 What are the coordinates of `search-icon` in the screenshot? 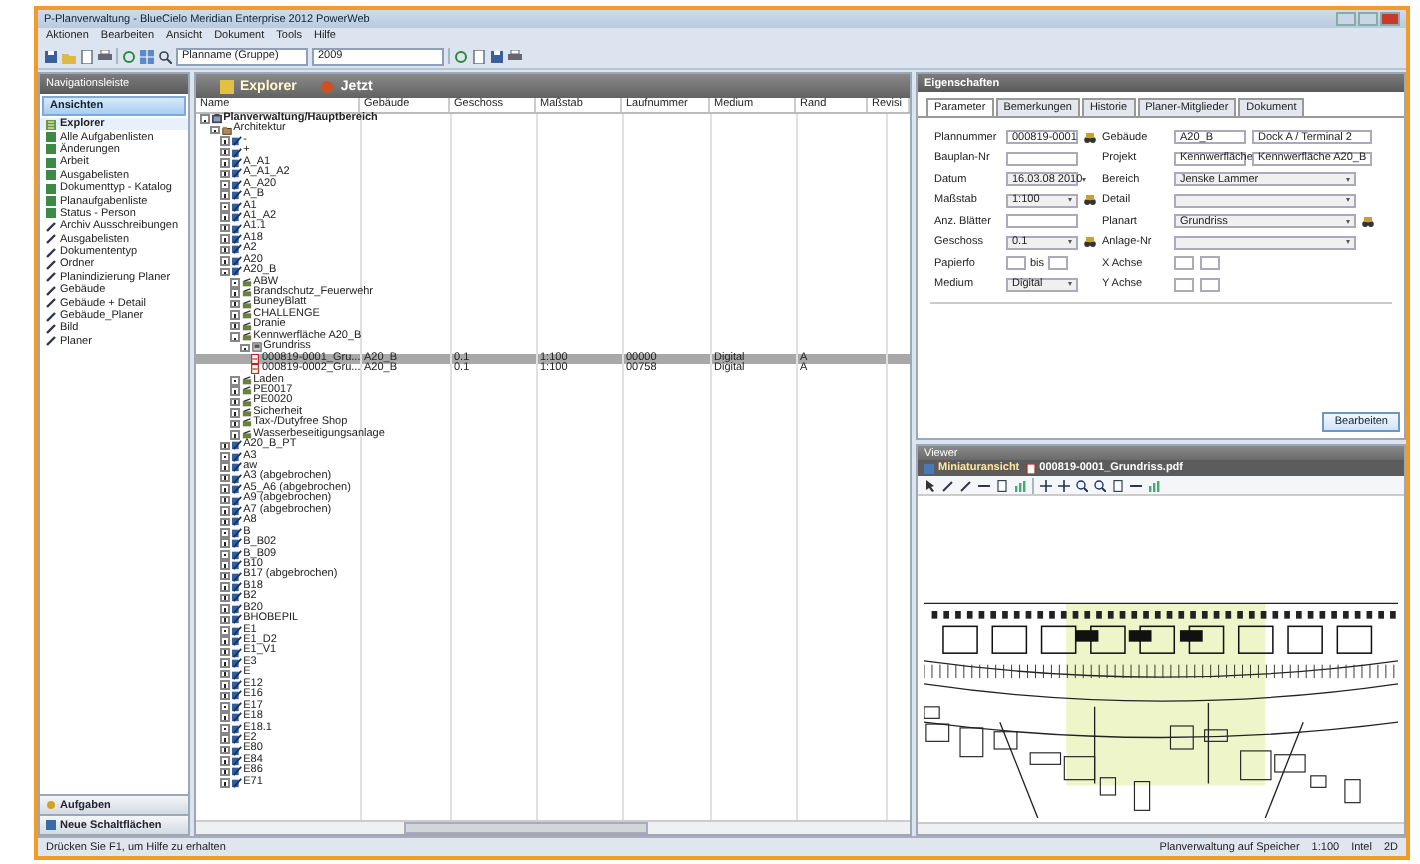 It's located at (165, 56).